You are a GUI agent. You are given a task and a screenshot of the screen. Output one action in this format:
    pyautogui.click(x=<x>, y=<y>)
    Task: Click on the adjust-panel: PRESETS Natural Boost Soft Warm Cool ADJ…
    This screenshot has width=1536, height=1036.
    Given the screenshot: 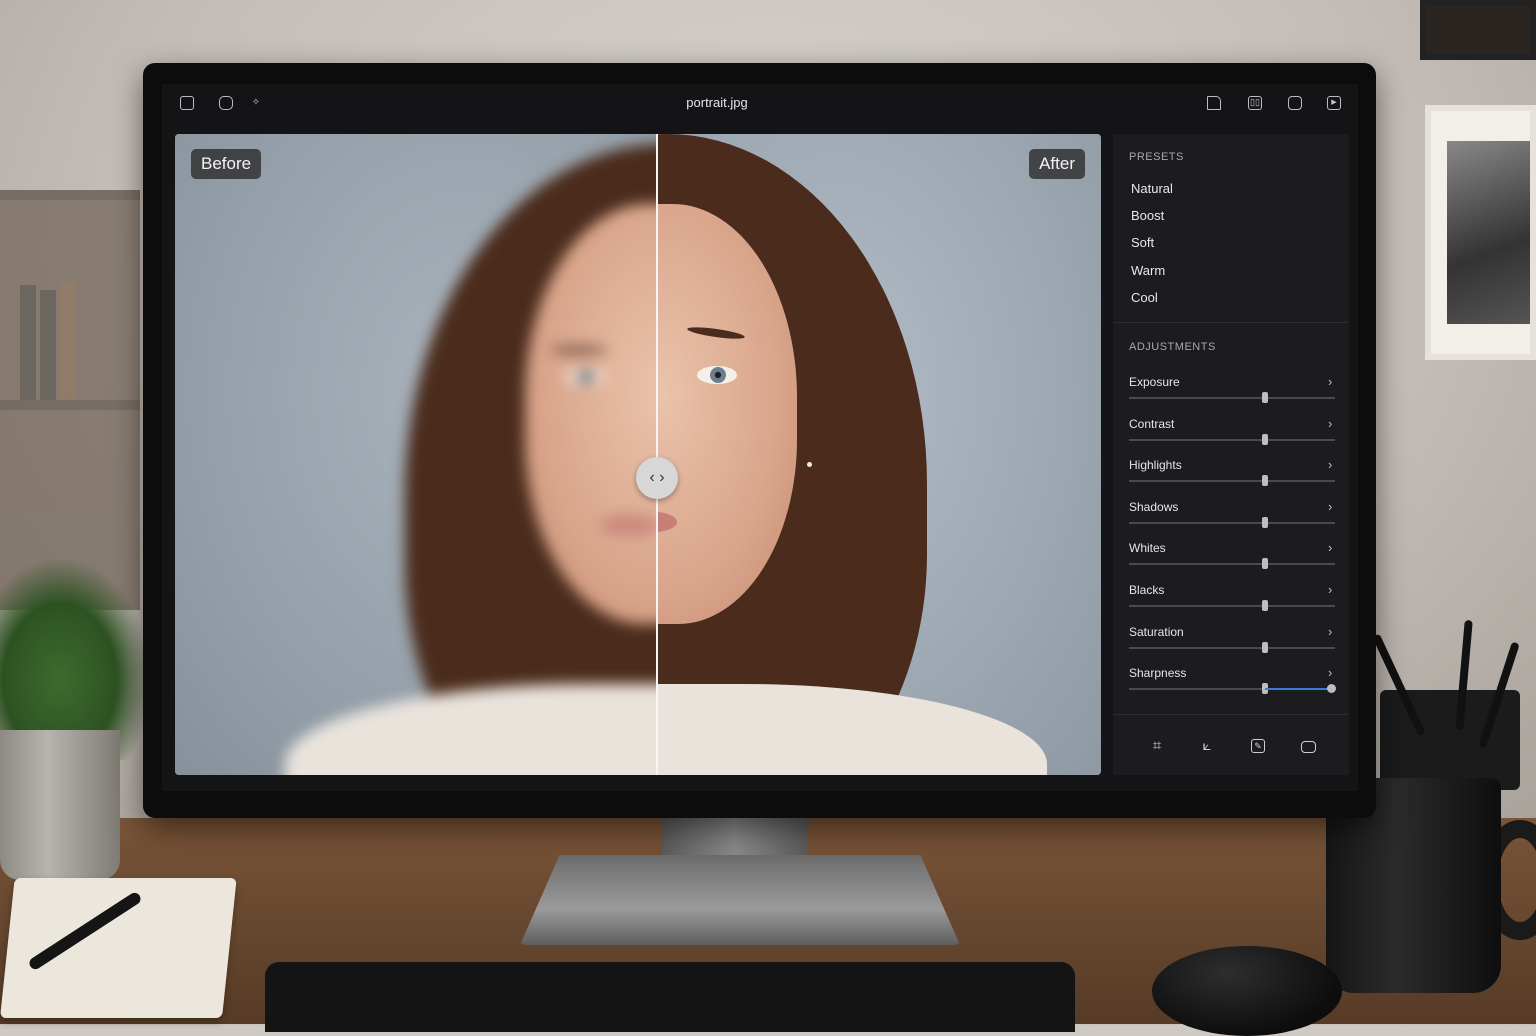 What is the action you would take?
    pyautogui.click(x=1231, y=454)
    